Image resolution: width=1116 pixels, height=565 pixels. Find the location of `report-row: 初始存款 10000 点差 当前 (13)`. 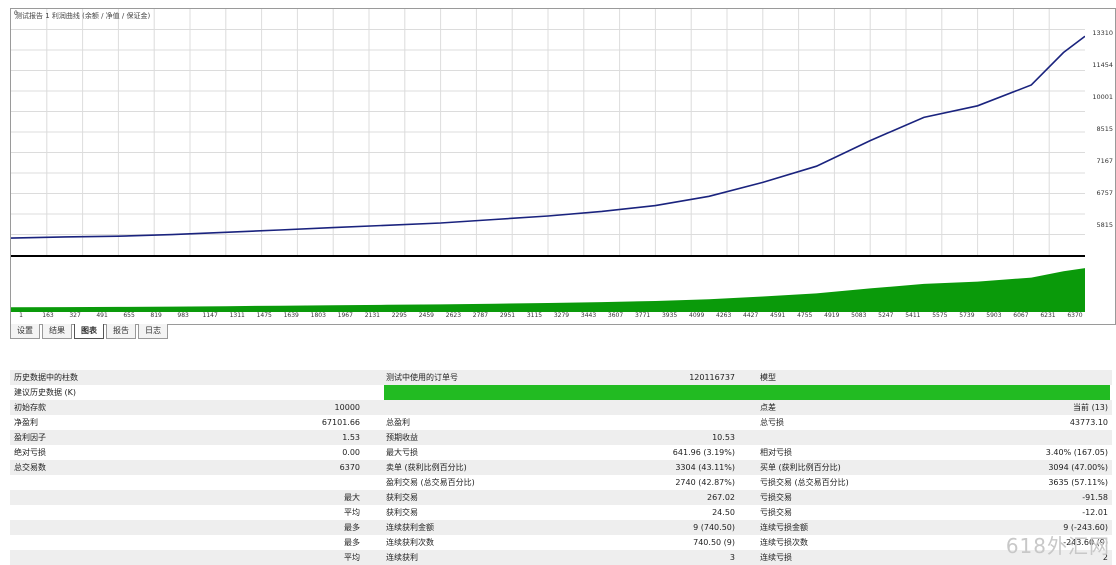

report-row: 初始存款 10000 点差 当前 (13) is located at coordinates (561, 407).